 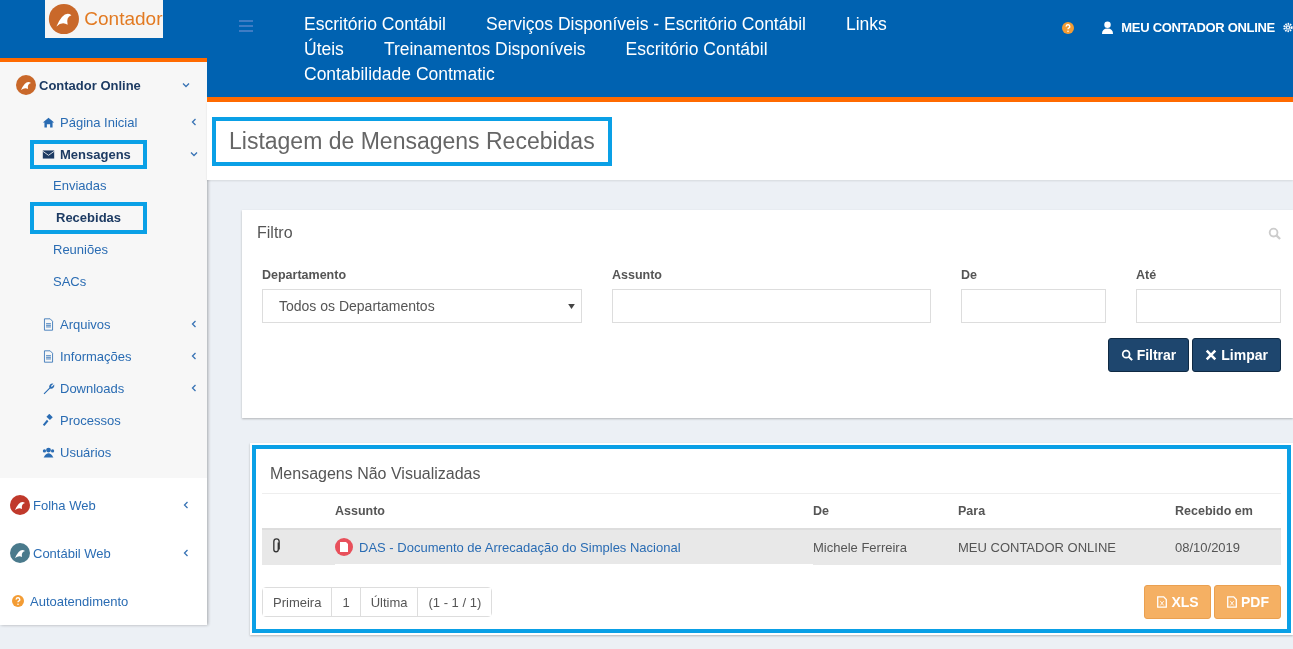 I want to click on settings-icon, so click(x=1288, y=27).